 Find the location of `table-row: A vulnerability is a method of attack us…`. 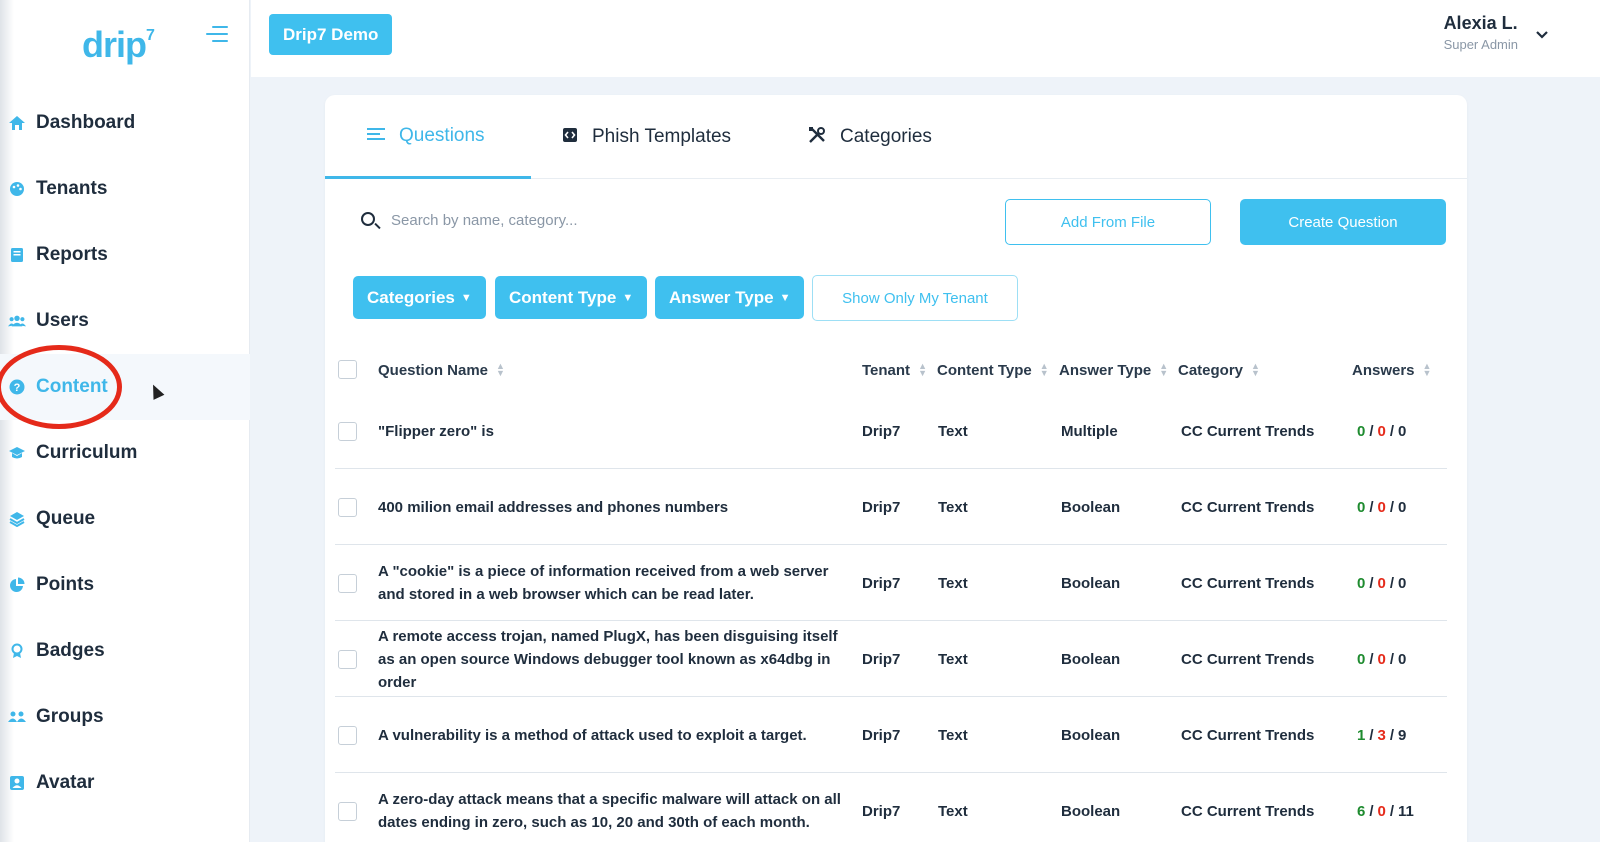

table-row: A vulnerability is a method of attack us… is located at coordinates (891, 735).